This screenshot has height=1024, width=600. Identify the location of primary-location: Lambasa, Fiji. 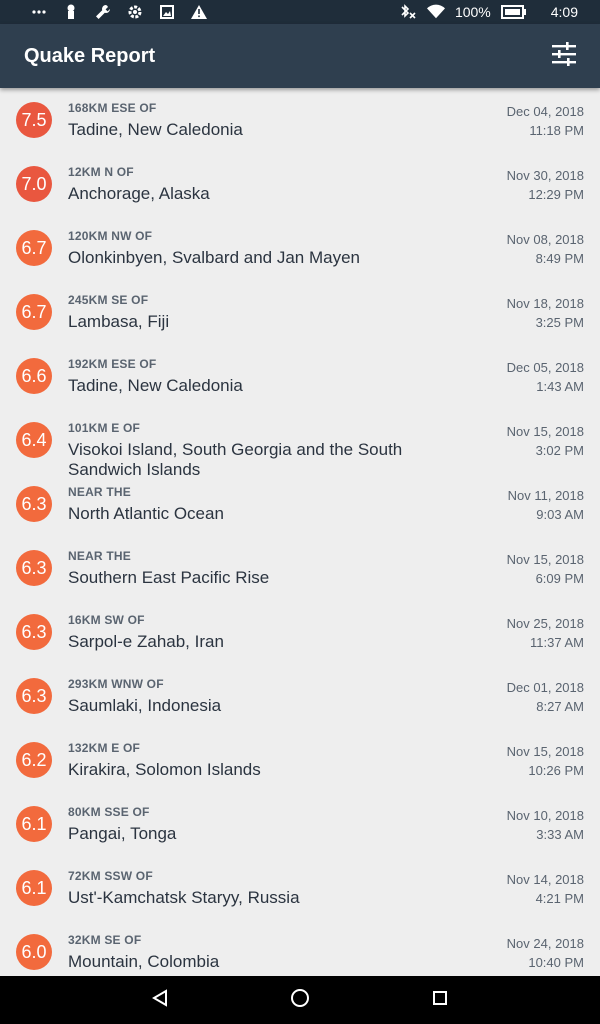
(119, 321).